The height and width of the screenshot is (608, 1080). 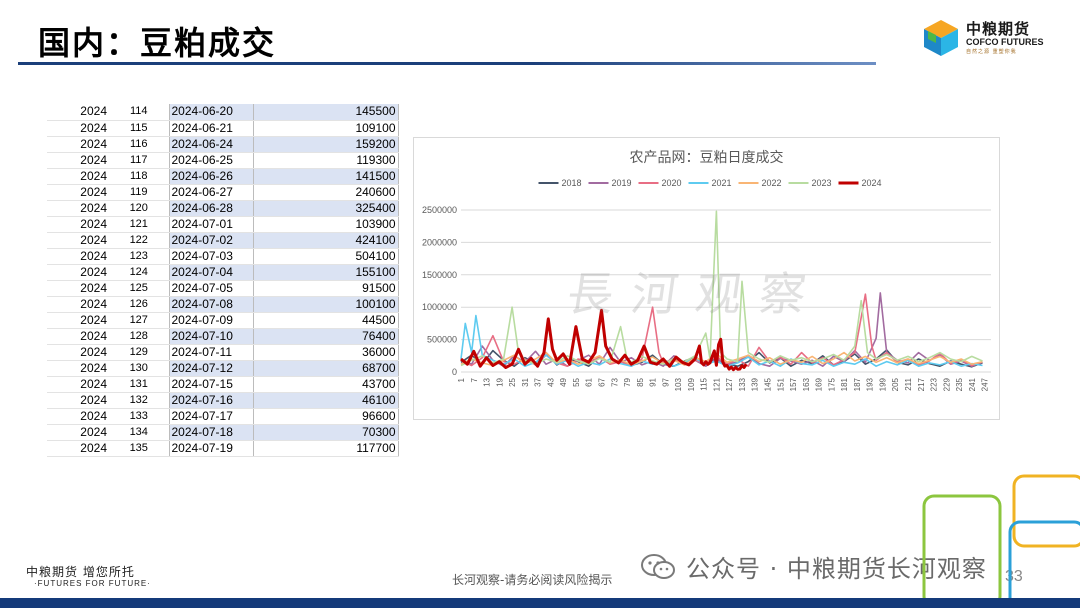 What do you see at coordinates (742, 384) in the screenshot?
I see `x-tick-label: 133` at bounding box center [742, 384].